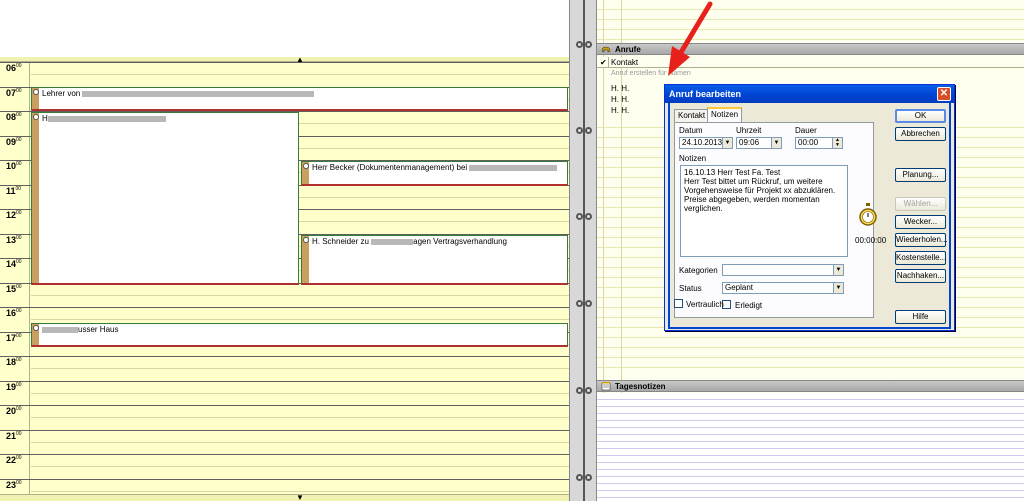 The image size is (1024, 502). Describe the element at coordinates (284, 28) in the screenshot. I see `calendar-top-blank` at that location.